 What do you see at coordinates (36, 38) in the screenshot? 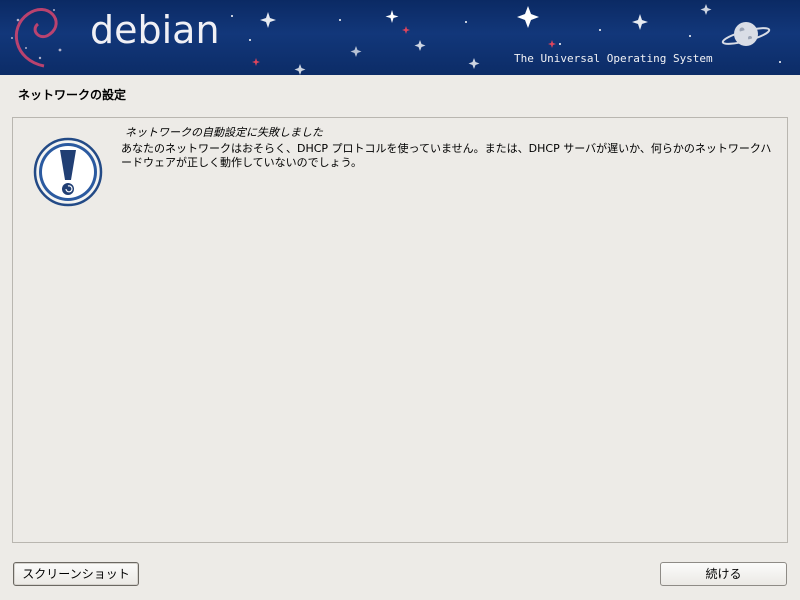
I see `debian-swirl-icon` at bounding box center [36, 38].